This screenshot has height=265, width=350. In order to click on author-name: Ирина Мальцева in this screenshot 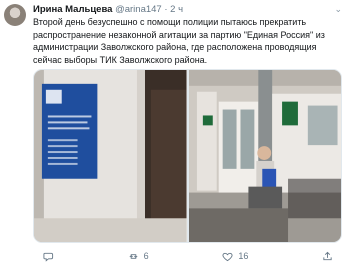, I will do `click(72, 9)`.